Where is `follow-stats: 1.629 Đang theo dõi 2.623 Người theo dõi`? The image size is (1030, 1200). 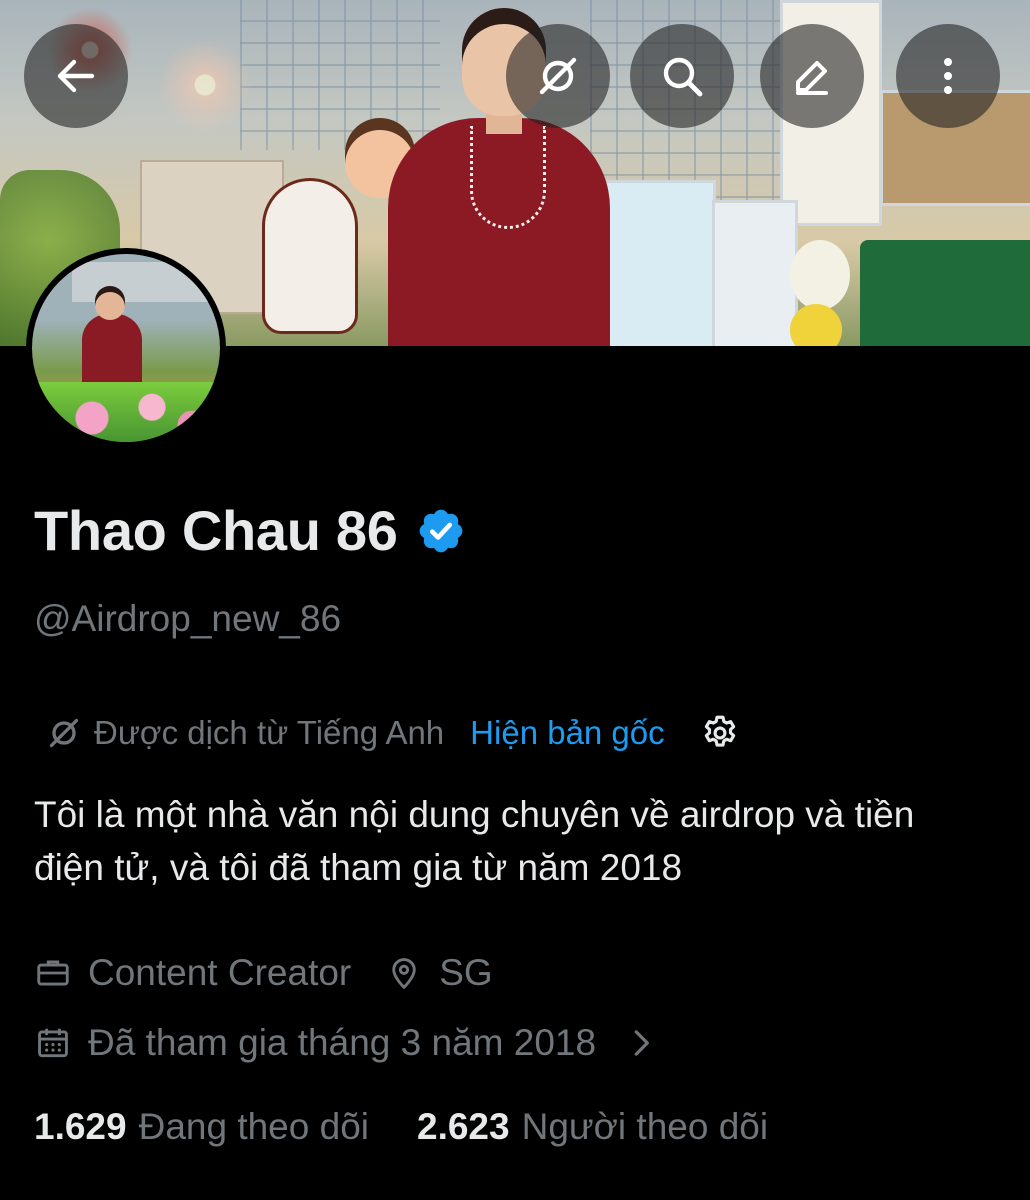
follow-stats: 1.629 Đang theo dõi 2.623 Người theo dõi is located at coordinates (425, 1127).